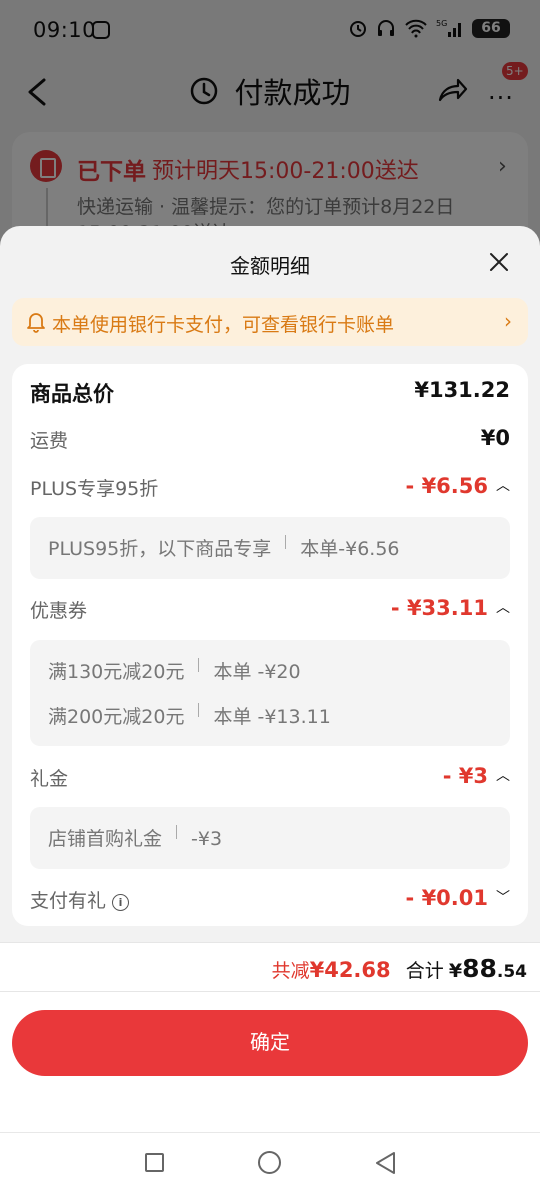  Describe the element at coordinates (462, 390) in the screenshot. I see `total-price-value: ¥131.22` at that location.